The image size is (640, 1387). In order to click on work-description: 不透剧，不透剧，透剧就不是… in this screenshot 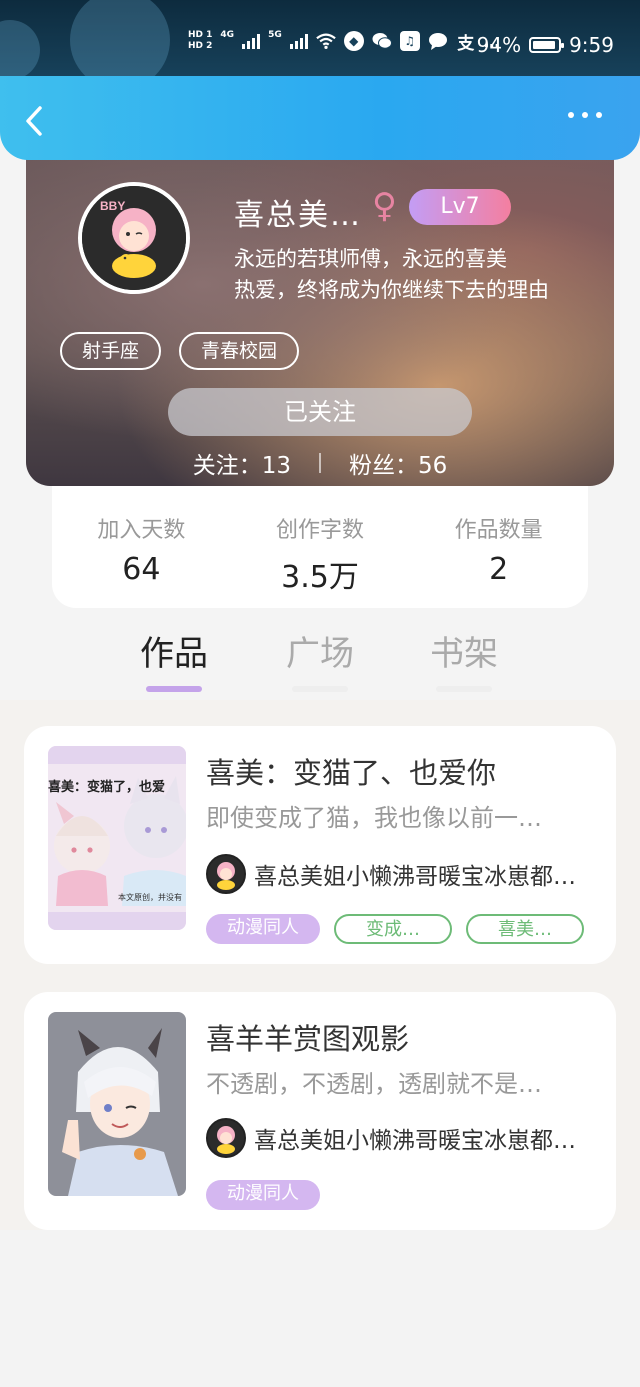, I will do `click(374, 1084)`.